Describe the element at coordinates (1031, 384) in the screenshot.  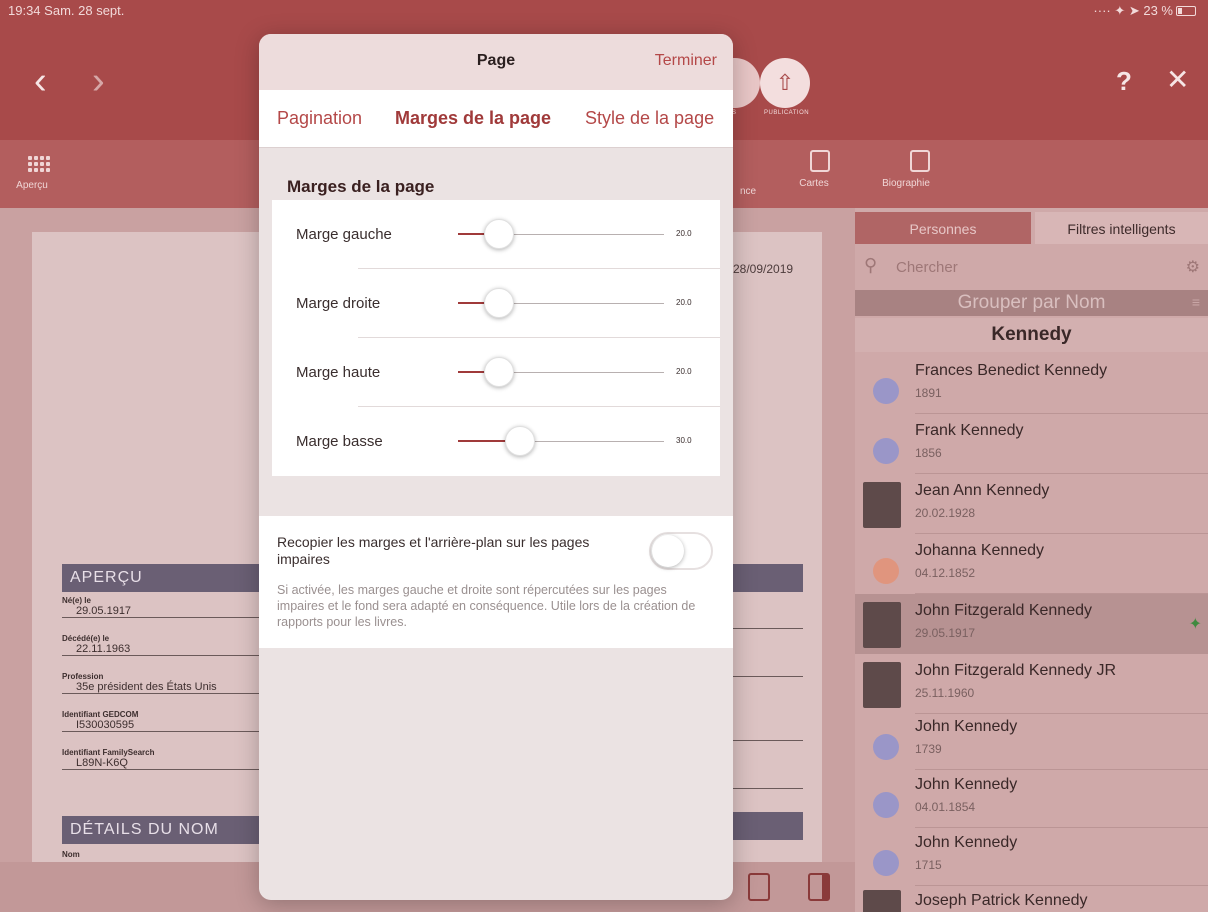
I see `person-row: Frances Benedict Kennedy 1891` at that location.